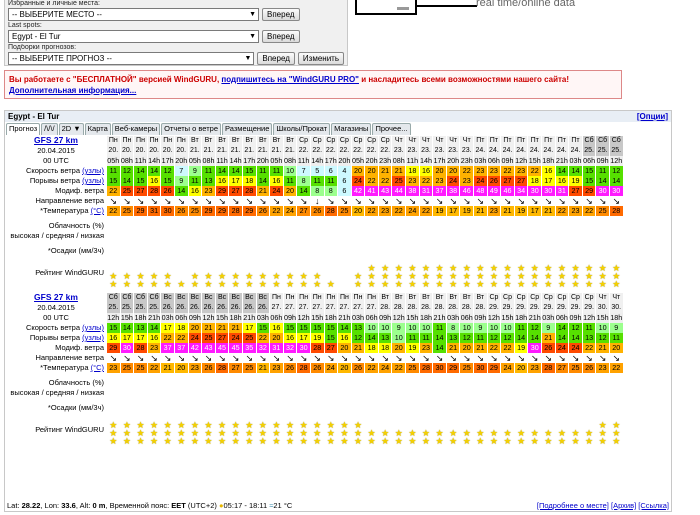 The width and height of the screenshot is (700, 515). What do you see at coordinates (281, 36) in the screenshot?
I see `last-spots-go-button: Вперед` at bounding box center [281, 36].